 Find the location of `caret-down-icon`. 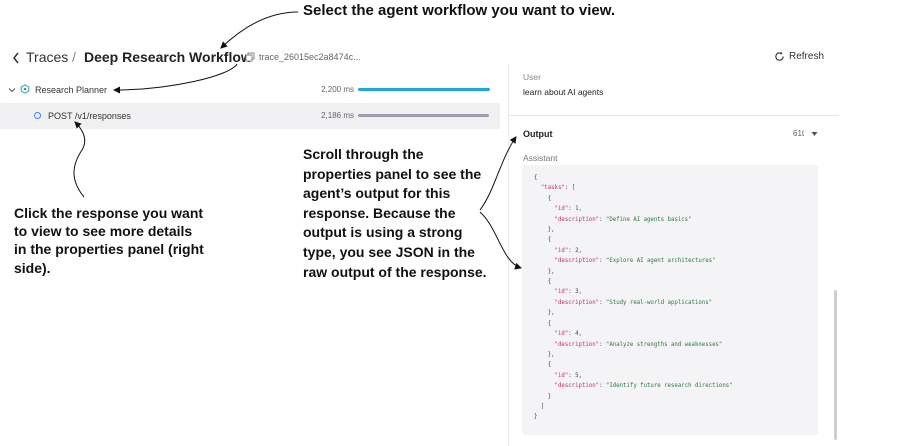

caret-down-icon is located at coordinates (814, 134).